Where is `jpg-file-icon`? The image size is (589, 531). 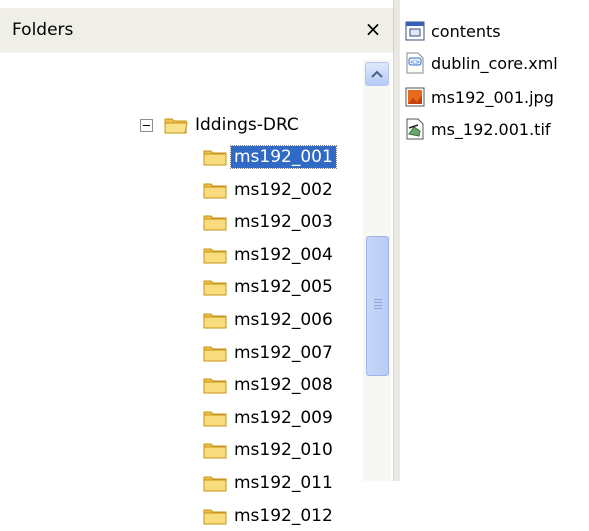
jpg-file-icon is located at coordinates (415, 97).